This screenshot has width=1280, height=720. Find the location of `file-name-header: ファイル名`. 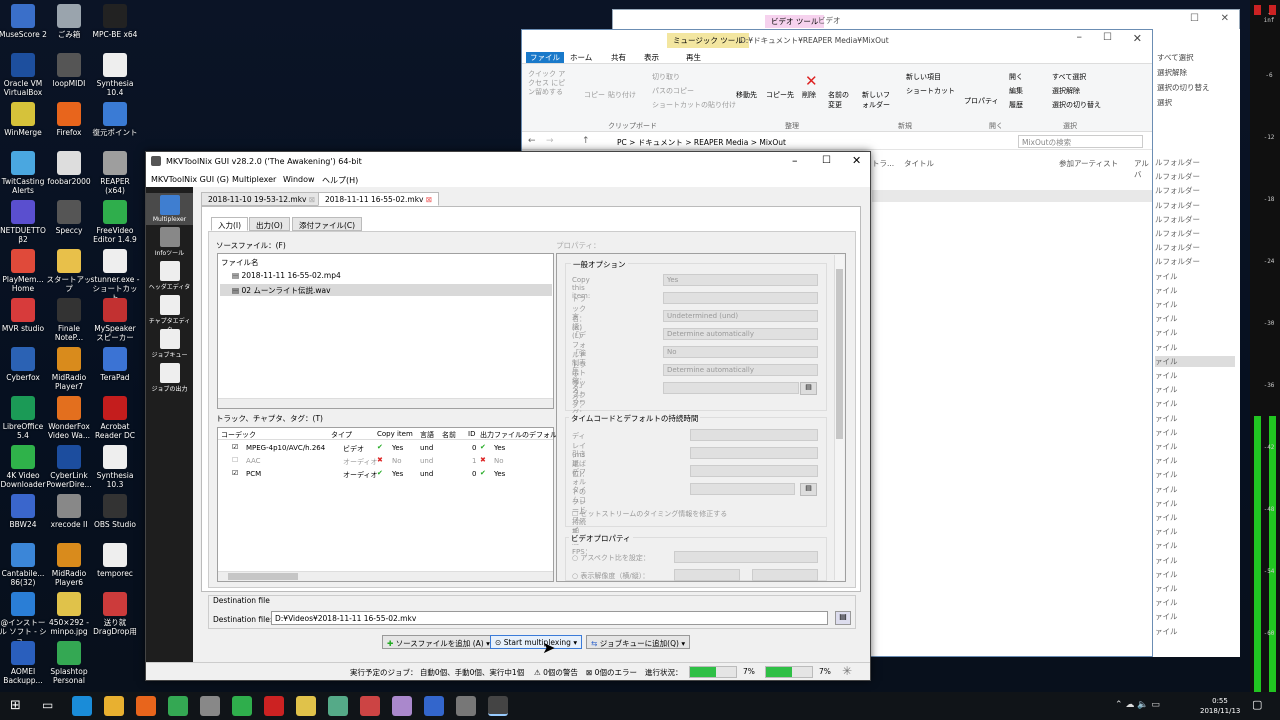

file-name-header: ファイル名 is located at coordinates (240, 262).